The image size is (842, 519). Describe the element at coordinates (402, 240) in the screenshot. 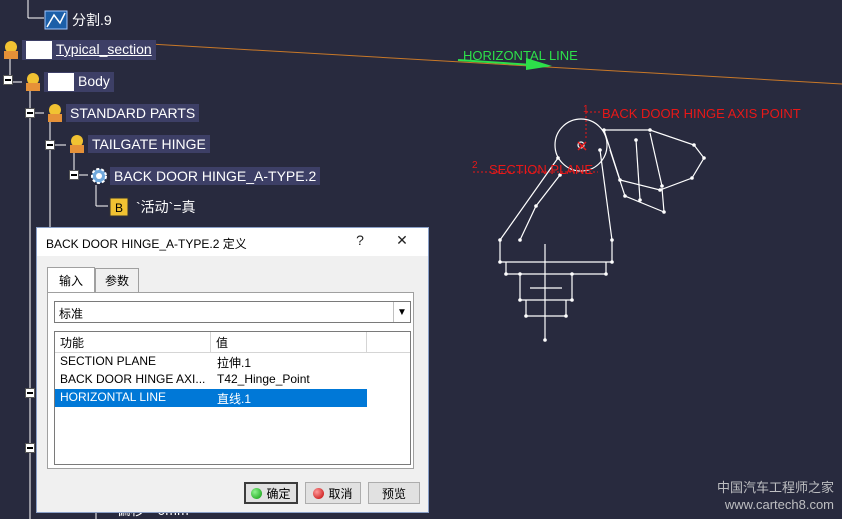

I see `close-button: ✕` at that location.